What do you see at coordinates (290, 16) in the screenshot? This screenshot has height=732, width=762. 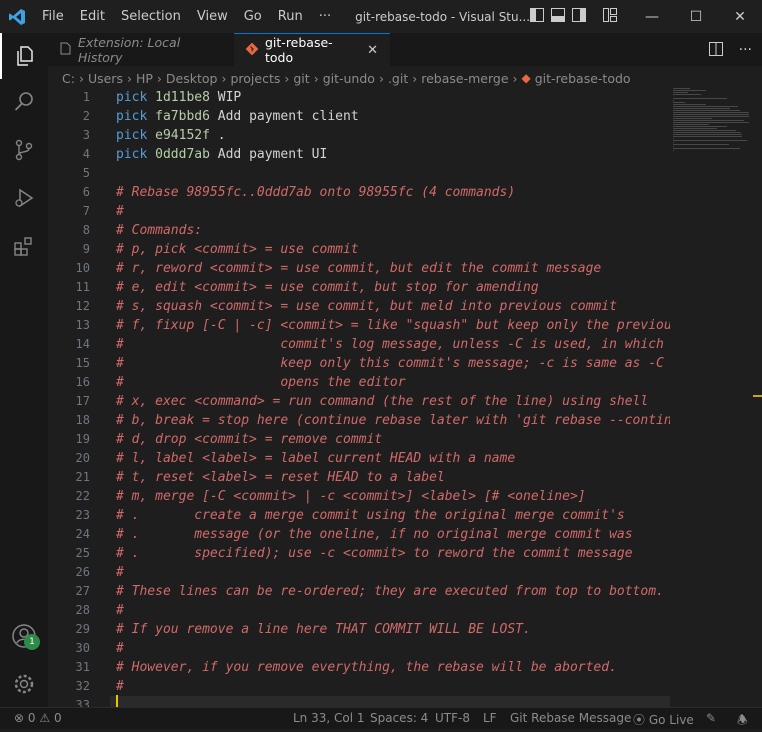 I see `menu-run: Run` at bounding box center [290, 16].